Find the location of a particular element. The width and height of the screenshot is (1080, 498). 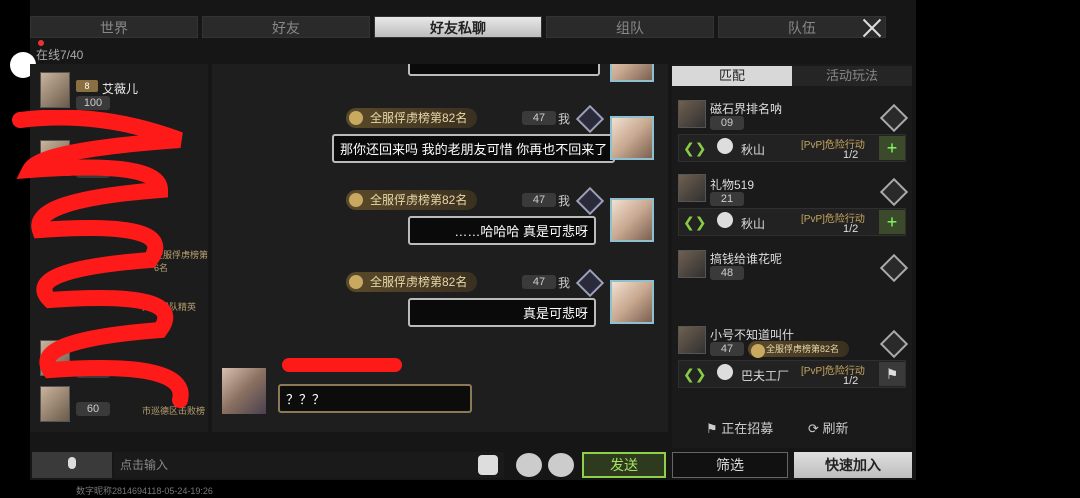

refresh-label: 刷新 is located at coordinates (835, 428).